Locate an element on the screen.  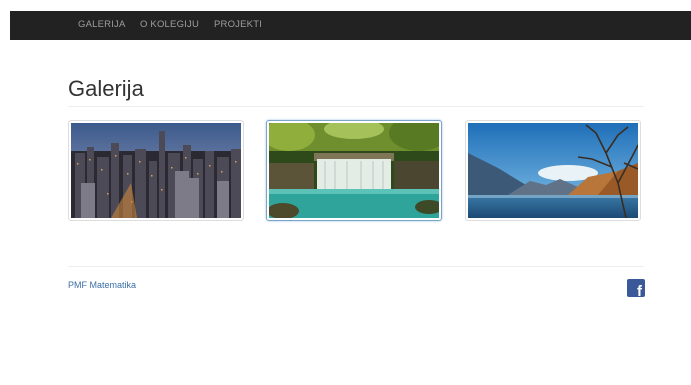
gallery-thumbnail-city is located at coordinates (156, 170).